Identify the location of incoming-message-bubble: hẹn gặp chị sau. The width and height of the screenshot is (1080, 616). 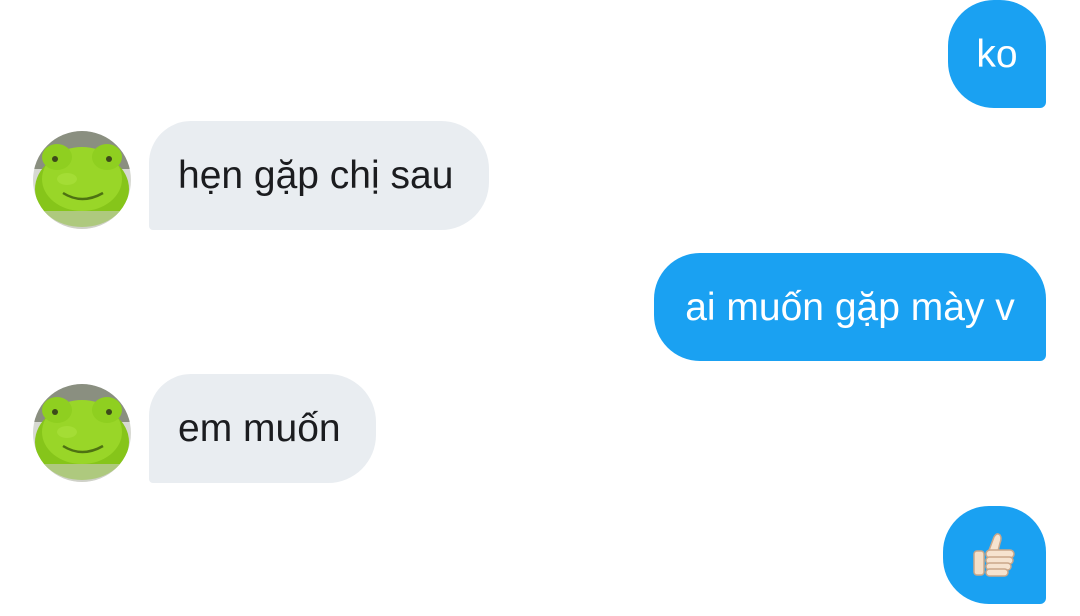
(319, 175).